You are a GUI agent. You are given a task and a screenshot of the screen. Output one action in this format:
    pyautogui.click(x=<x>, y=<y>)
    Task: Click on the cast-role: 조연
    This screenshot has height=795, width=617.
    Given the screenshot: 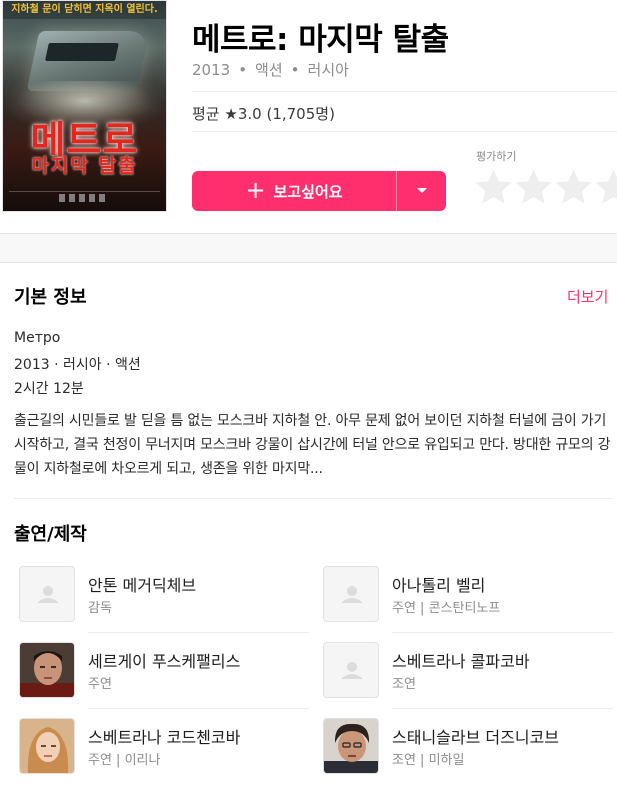 What is the action you would take?
    pyautogui.click(x=404, y=684)
    